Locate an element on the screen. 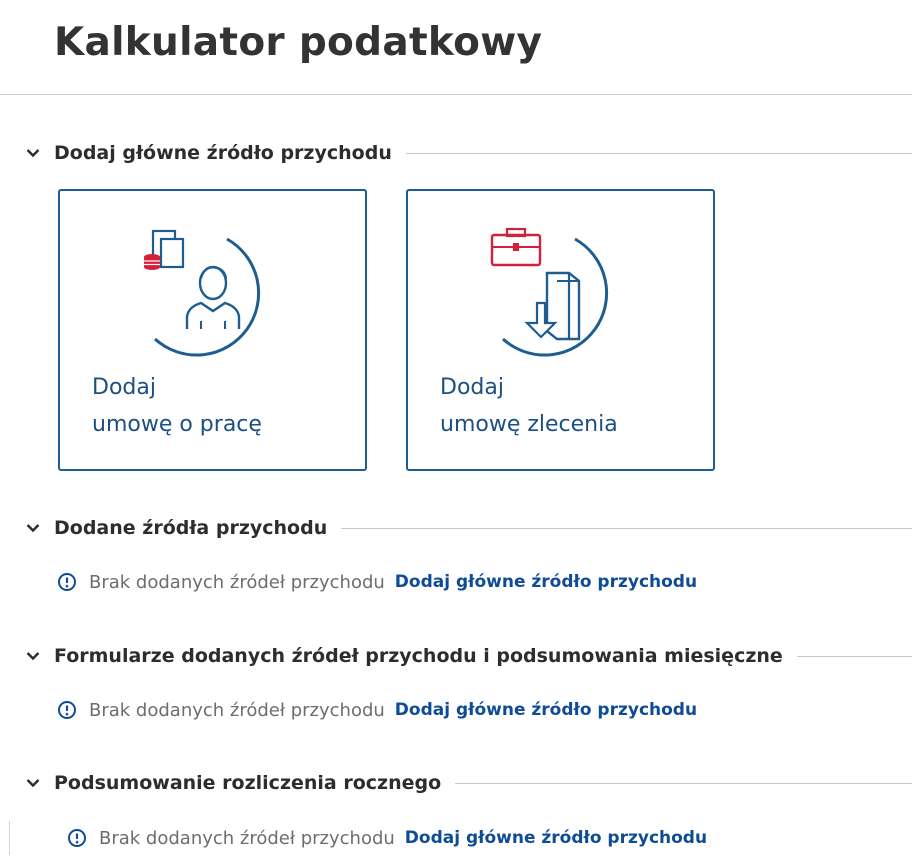 This screenshot has height=867, width=912. commission-contract-icon is located at coordinates (549, 292).